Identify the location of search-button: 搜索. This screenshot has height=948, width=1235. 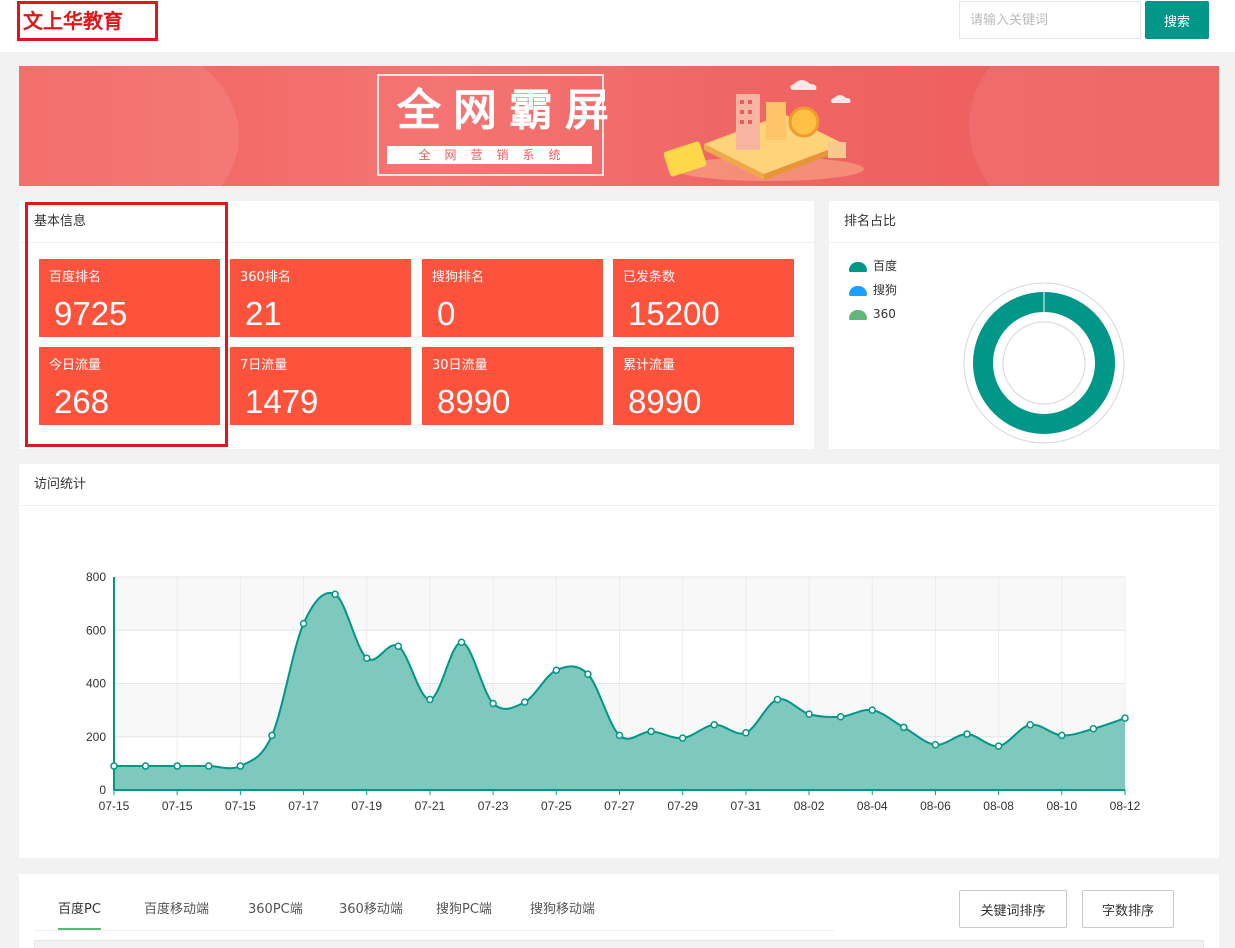
(1177, 20).